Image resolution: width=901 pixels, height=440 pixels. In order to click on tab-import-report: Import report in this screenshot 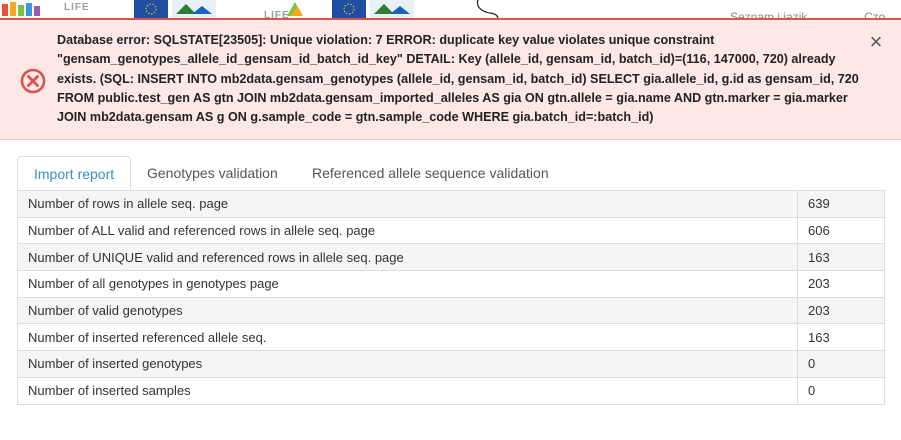, I will do `click(74, 173)`.